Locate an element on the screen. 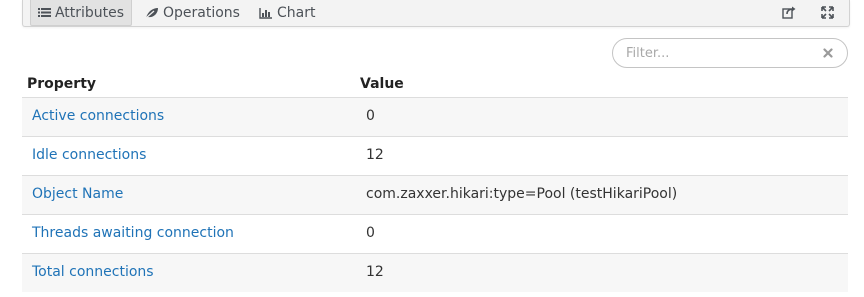 Image resolution: width=864 pixels, height=297 pixels. tab-attributes: Attributes is located at coordinates (81, 13).